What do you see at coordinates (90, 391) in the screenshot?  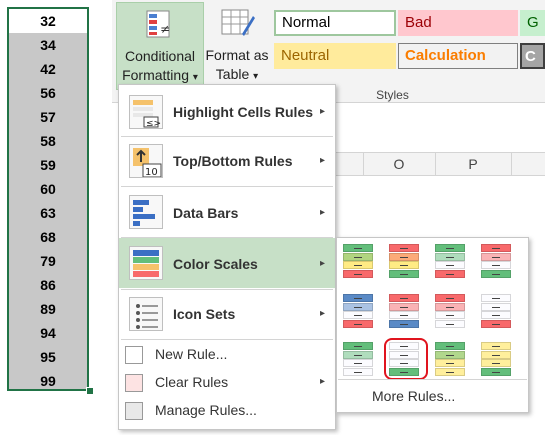 I see `fill-handle` at bounding box center [90, 391].